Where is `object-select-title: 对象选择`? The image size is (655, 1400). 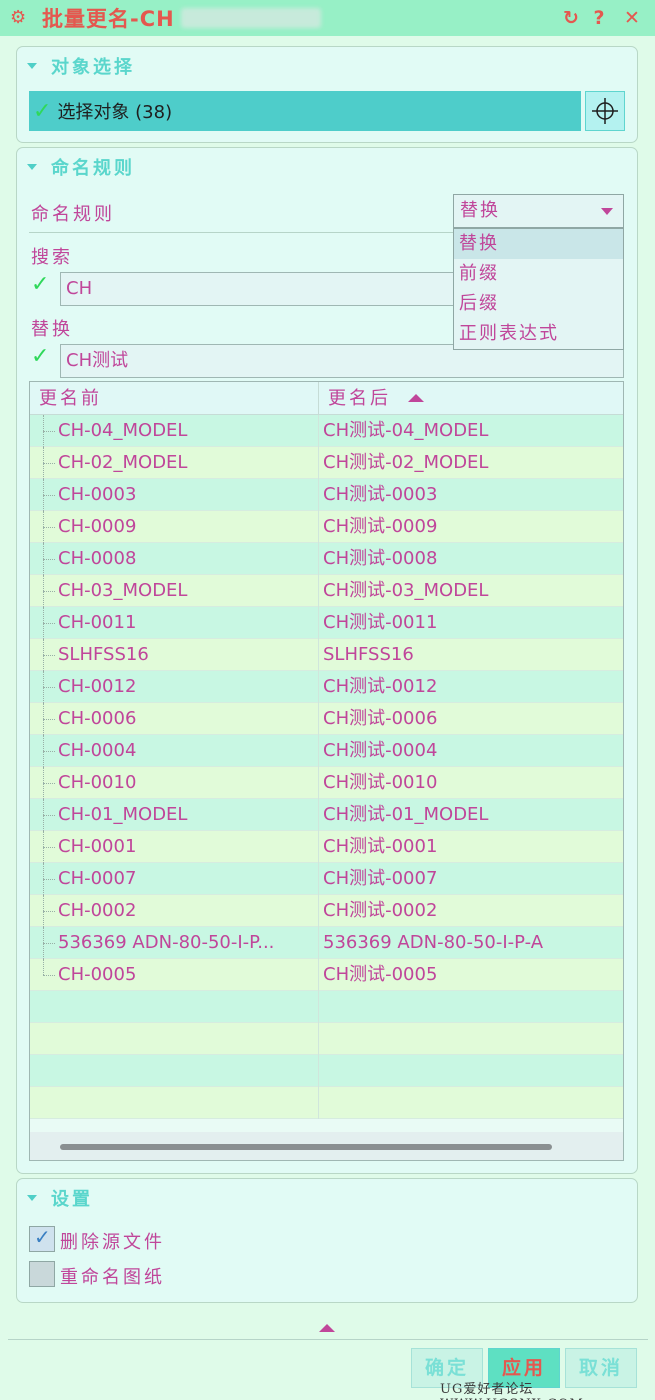 object-select-title: 对象选择 is located at coordinates (93, 67).